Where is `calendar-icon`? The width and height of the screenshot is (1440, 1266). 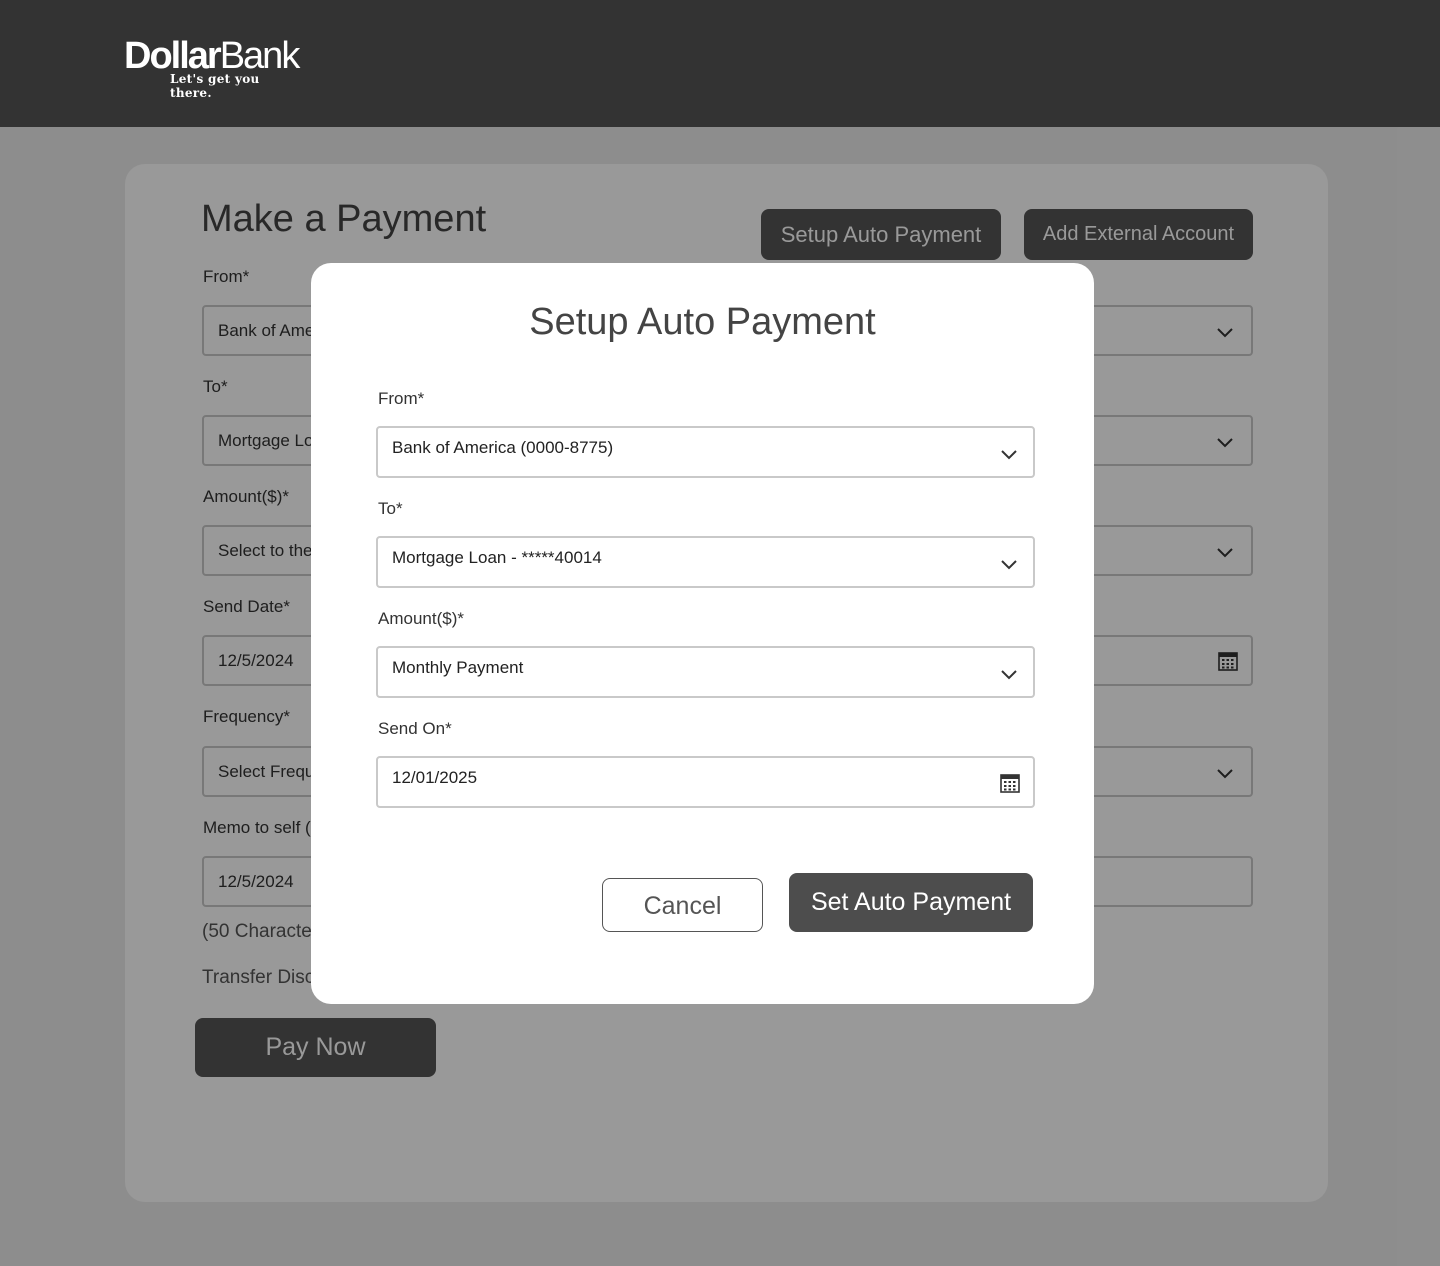
calendar-icon is located at coordinates (1010, 783).